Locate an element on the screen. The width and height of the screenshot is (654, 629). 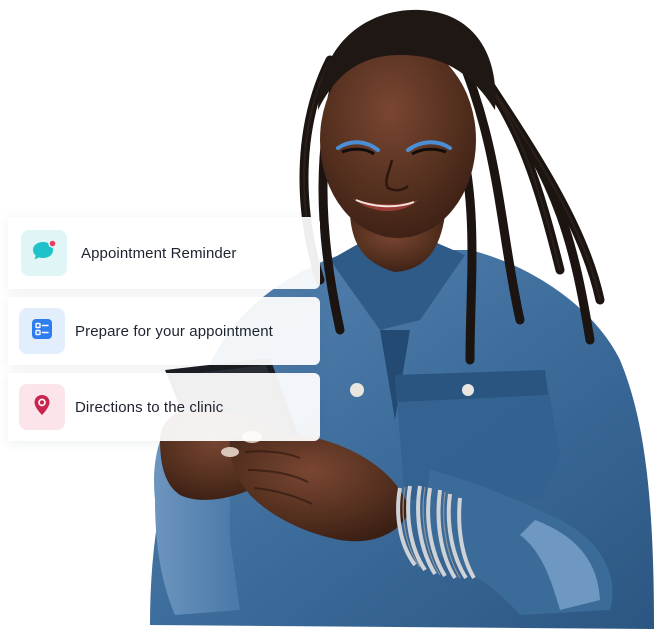
checklist-icon is located at coordinates (42, 331).